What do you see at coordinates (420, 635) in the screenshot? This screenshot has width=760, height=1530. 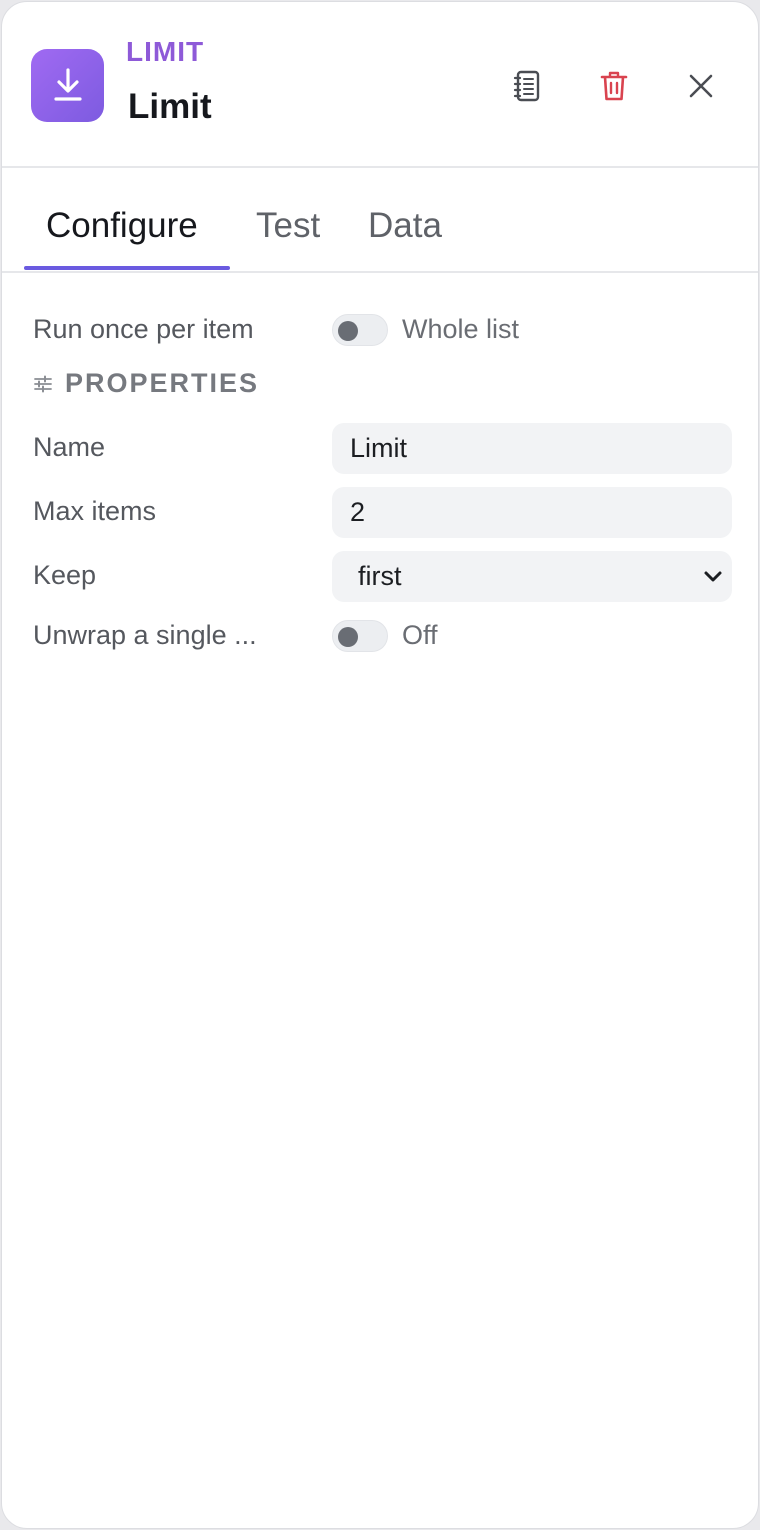 I see `unwrap-toggle-text: Off` at bounding box center [420, 635].